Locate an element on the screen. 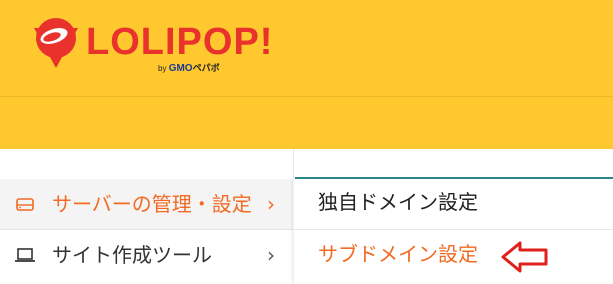 This screenshot has height=284, width=613. sidebar-item-server-settings: サーバーの管理・設定 › is located at coordinates (146, 204).